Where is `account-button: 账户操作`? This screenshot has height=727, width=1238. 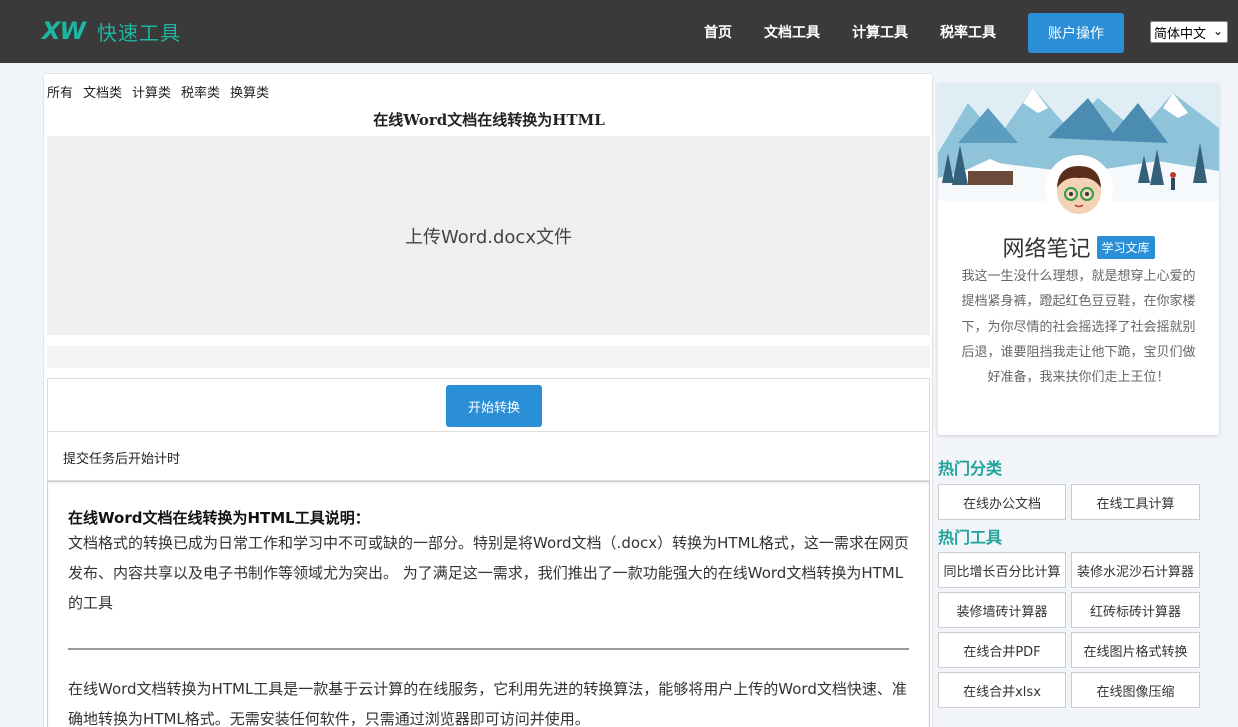
account-button: 账户操作 is located at coordinates (1076, 33).